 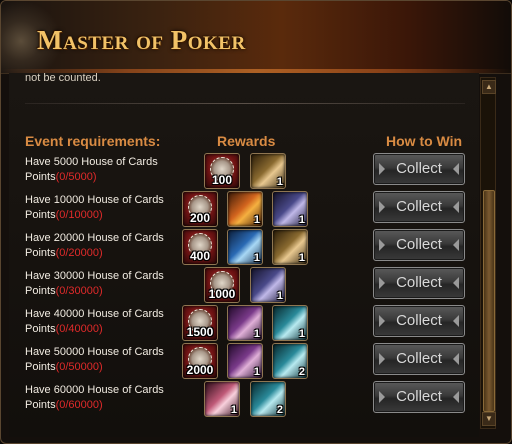 I want to click on requirement-line: Have 50000 House of Cards, so click(x=94, y=352).